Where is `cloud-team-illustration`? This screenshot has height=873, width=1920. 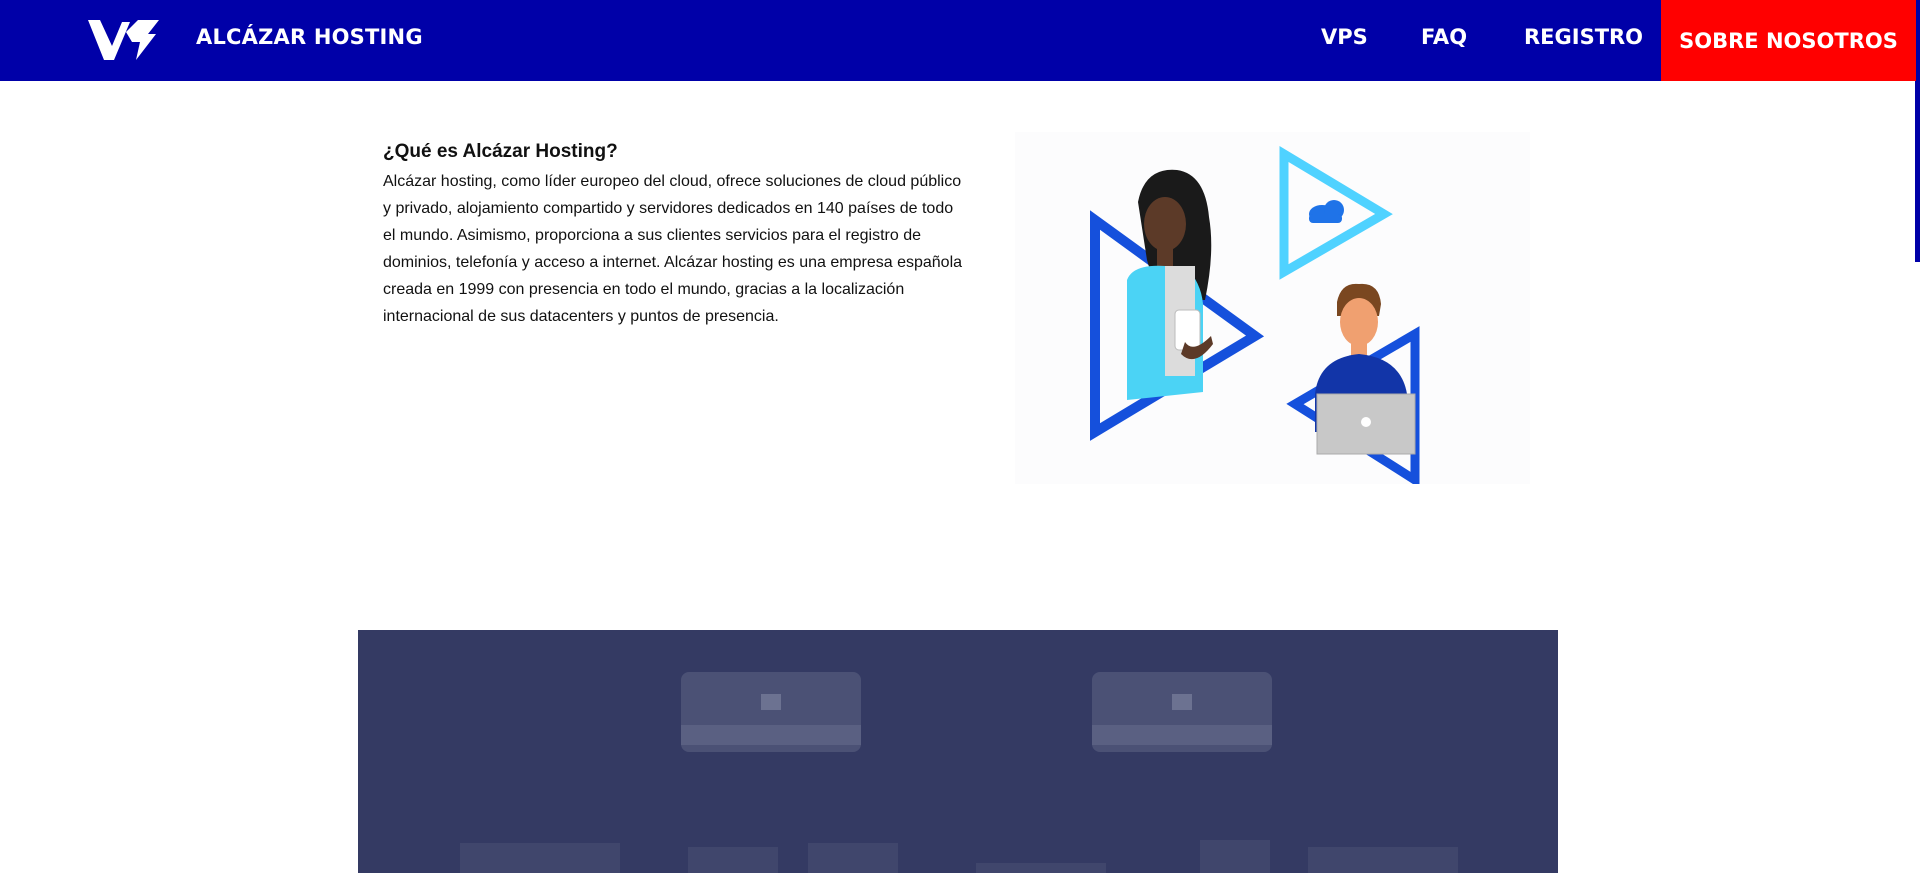
cloud-team-illustration is located at coordinates (1272, 308).